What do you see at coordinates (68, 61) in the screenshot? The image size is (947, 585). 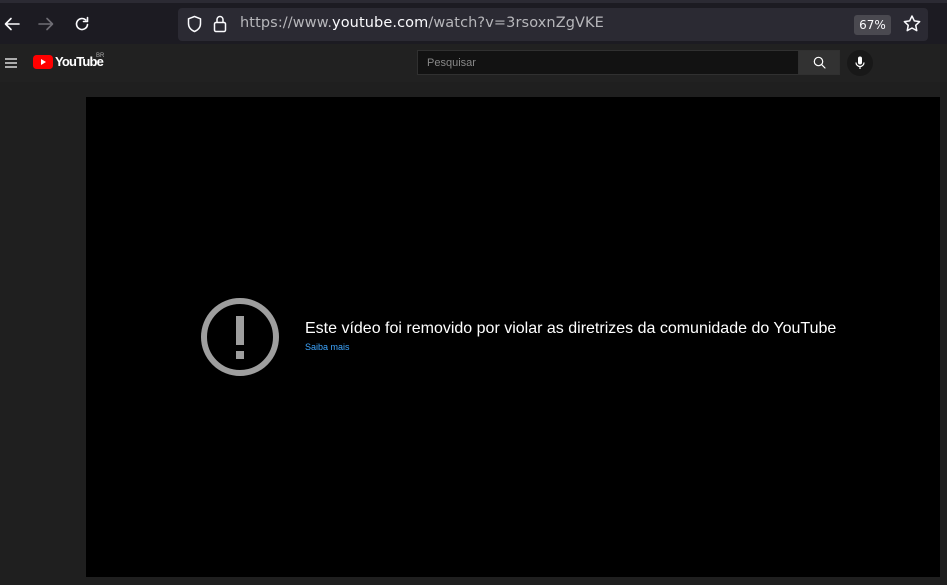 I see `youtube-logo: YouTube` at bounding box center [68, 61].